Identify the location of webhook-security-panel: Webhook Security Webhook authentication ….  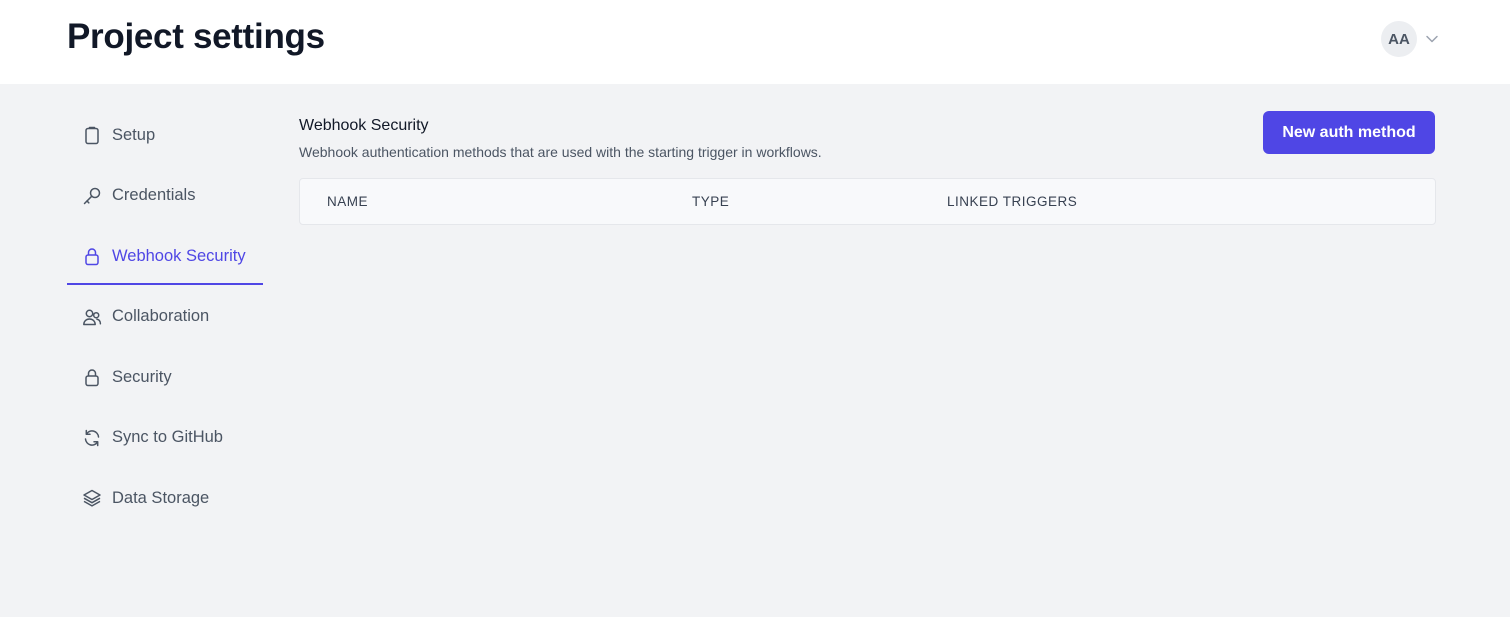
(867, 168).